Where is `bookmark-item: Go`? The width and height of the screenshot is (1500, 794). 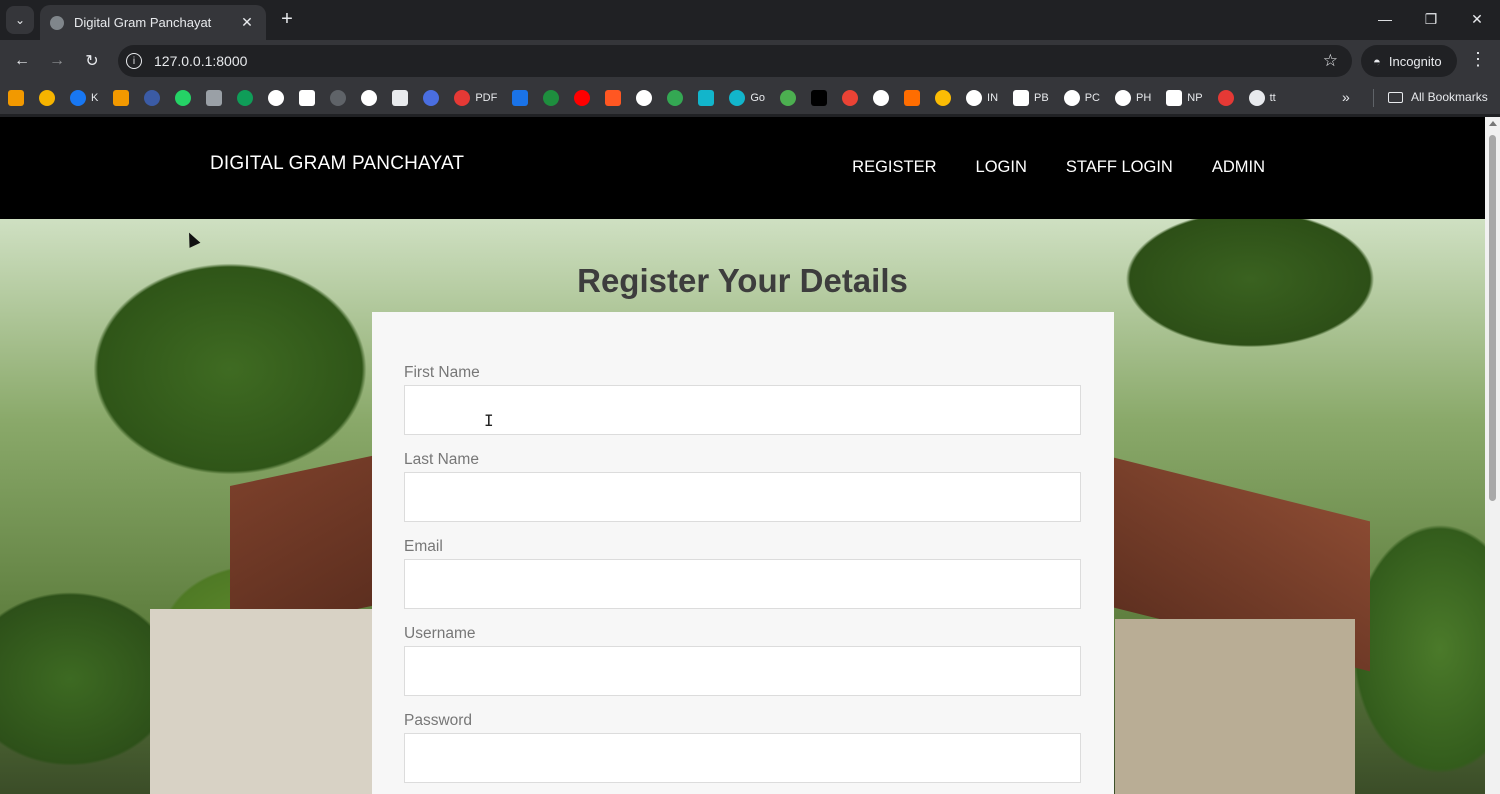
bookmark-item: Go is located at coordinates (747, 98).